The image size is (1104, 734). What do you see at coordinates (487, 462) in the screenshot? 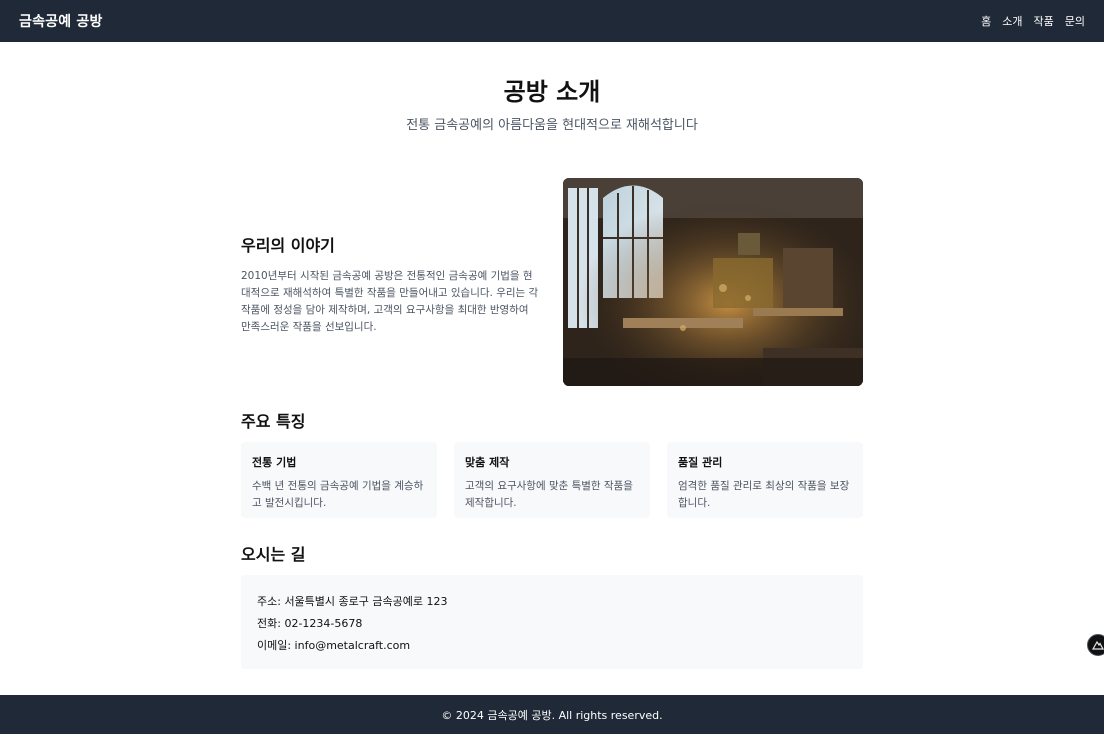
I see `feature-title: 맞춤 제작` at bounding box center [487, 462].